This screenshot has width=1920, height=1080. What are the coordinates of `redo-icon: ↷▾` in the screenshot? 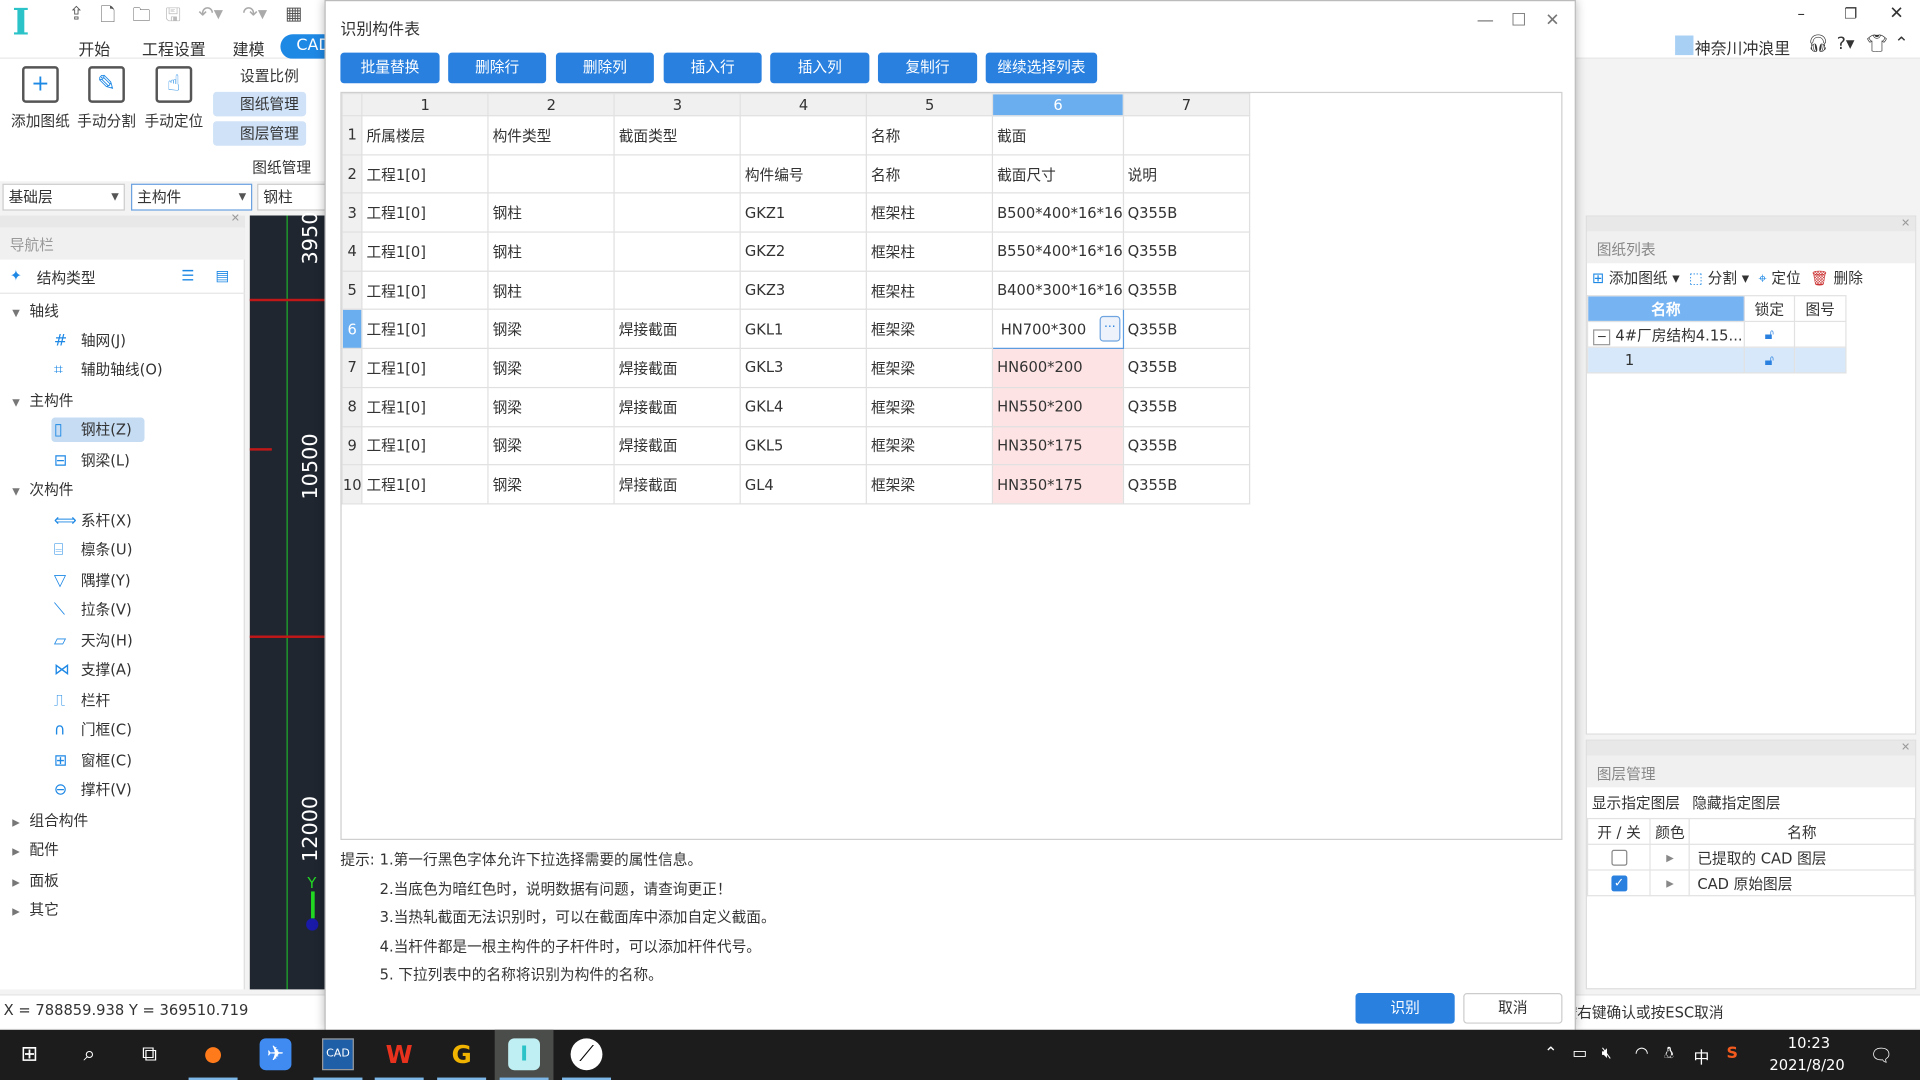 It's located at (254, 13).